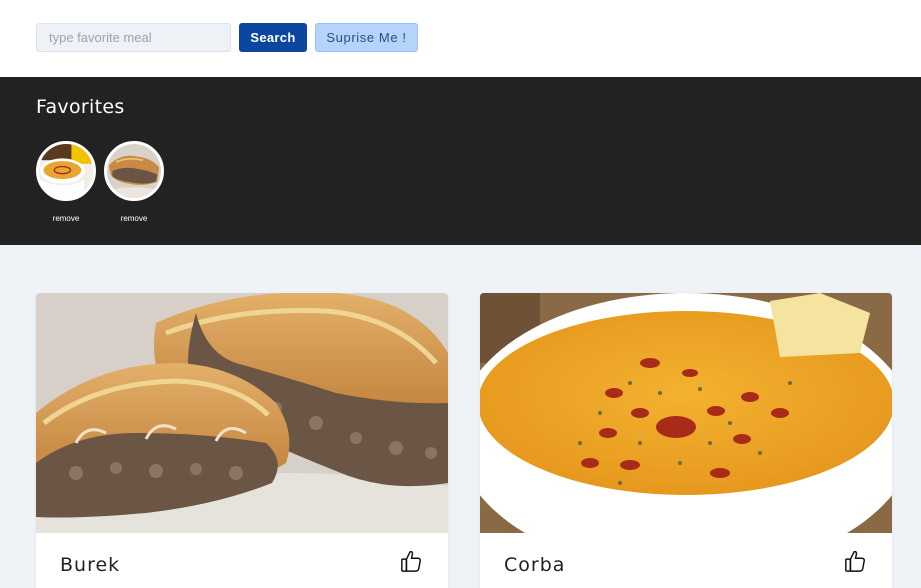 This screenshot has width=921, height=588. I want to click on burek-thumbnail-image, so click(134, 171).